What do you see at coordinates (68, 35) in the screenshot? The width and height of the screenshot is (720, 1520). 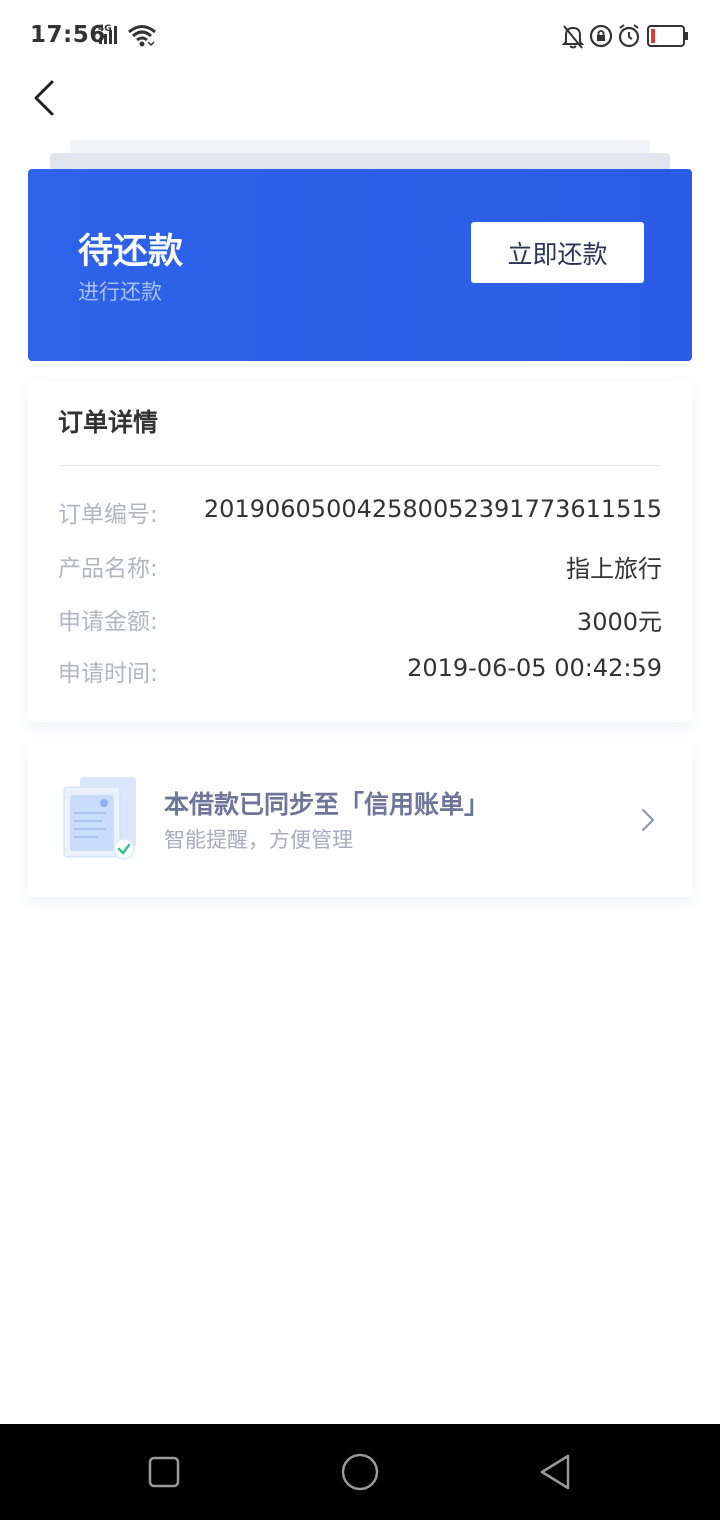 I see `status-time: 17:56` at bounding box center [68, 35].